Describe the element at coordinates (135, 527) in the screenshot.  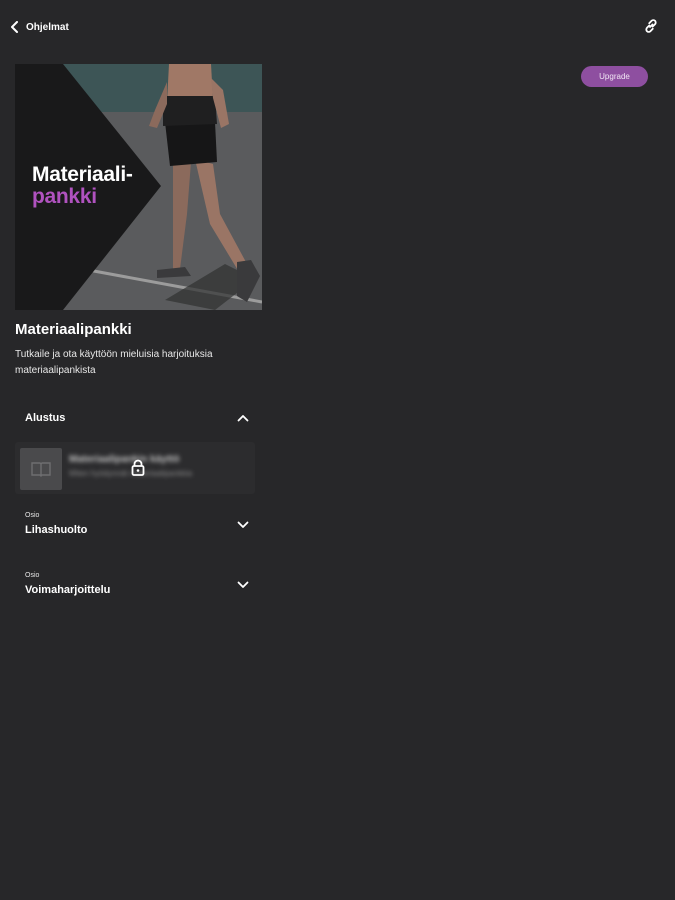
I see `section-lihashuolto: Osio Lihashuolto` at that location.